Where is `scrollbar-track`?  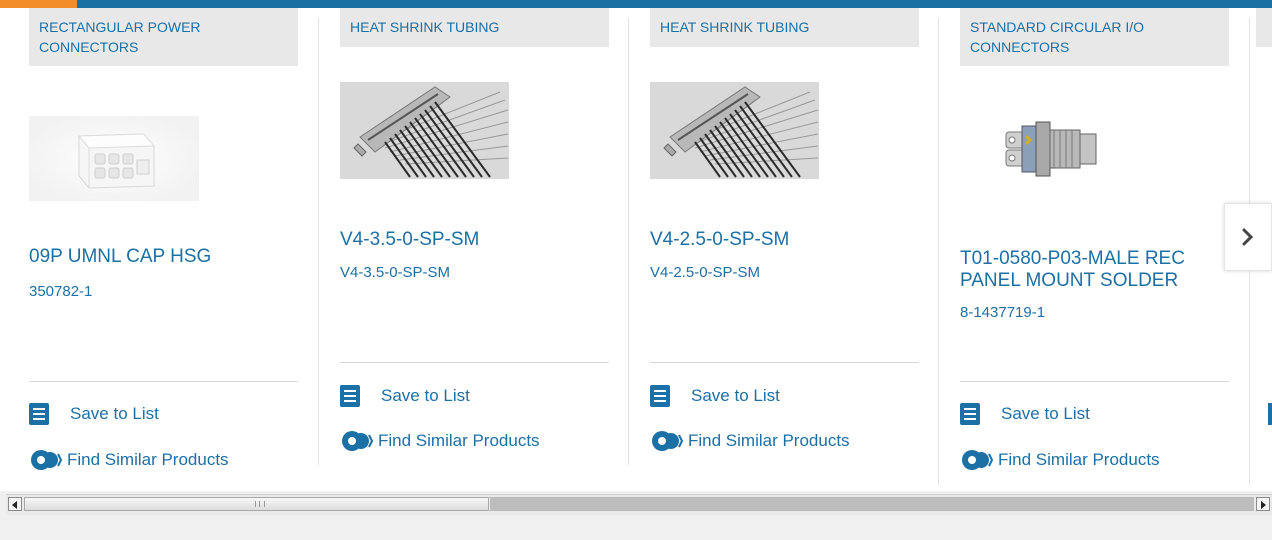
scrollbar-track is located at coordinates (872, 504).